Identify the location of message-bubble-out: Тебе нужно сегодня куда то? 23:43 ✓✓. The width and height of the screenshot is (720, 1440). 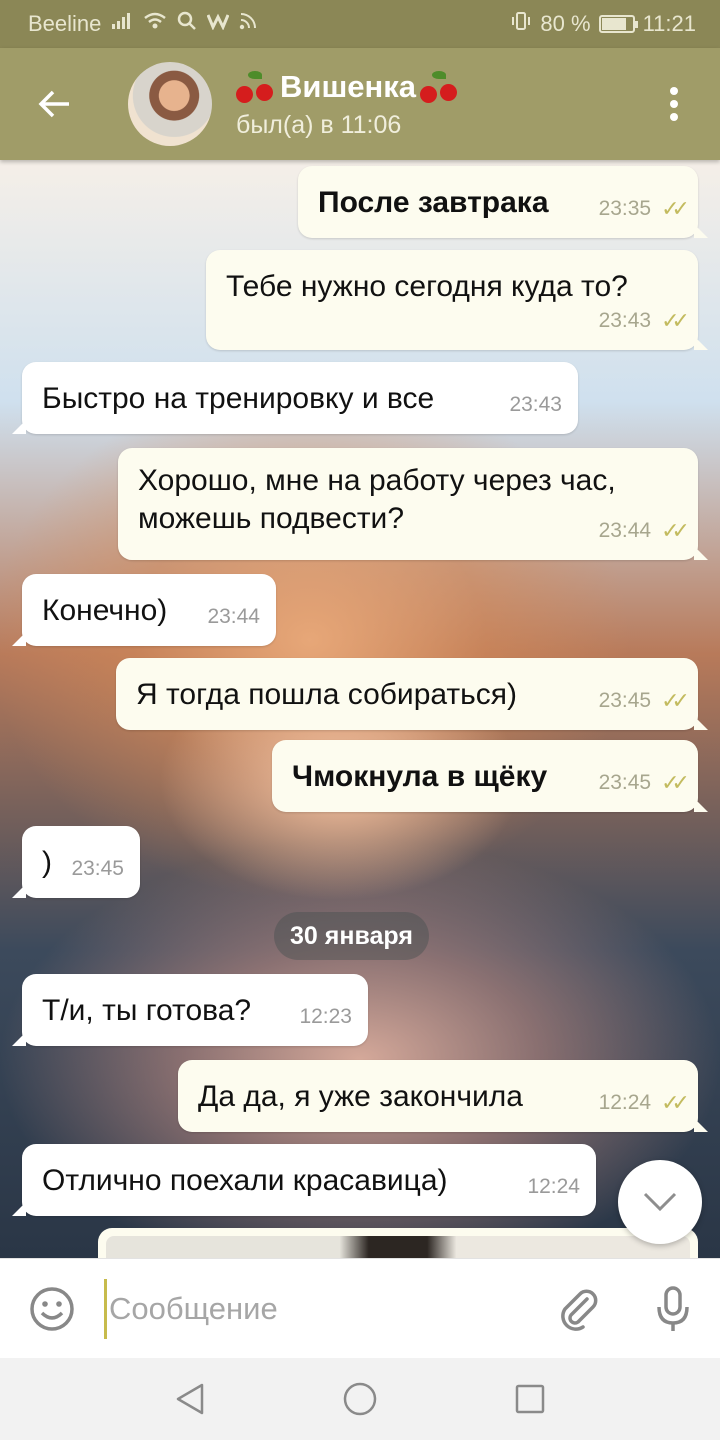
(457, 300).